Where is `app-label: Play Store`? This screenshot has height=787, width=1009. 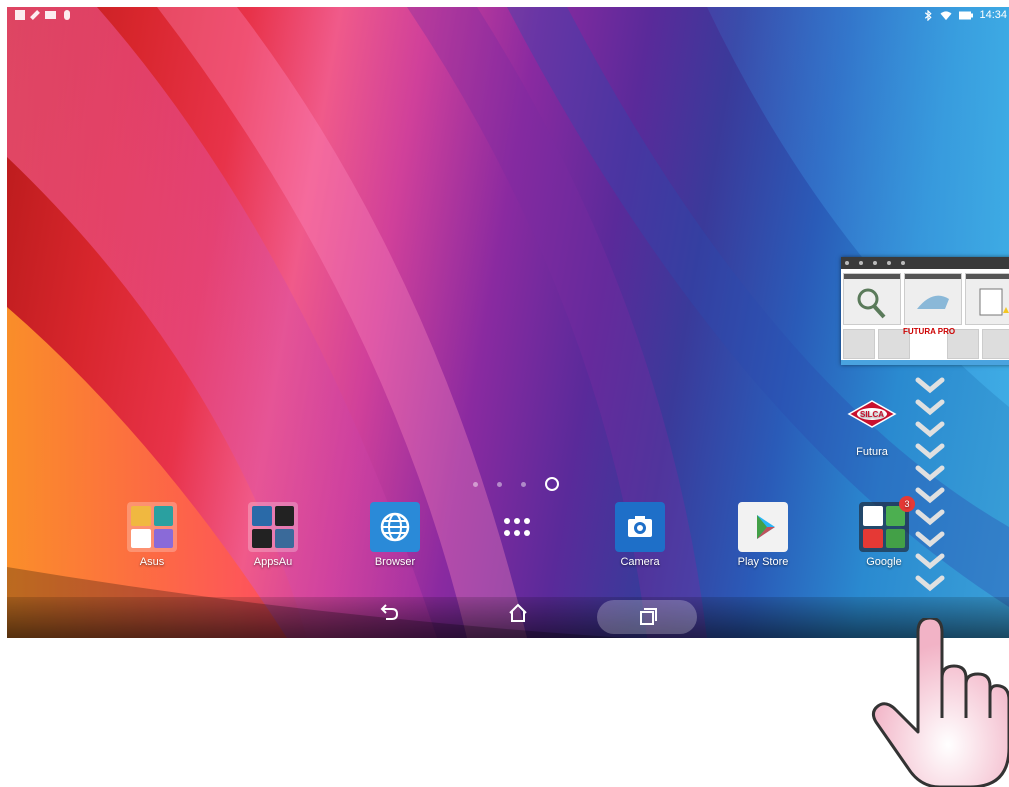 app-label: Play Store is located at coordinates (763, 562).